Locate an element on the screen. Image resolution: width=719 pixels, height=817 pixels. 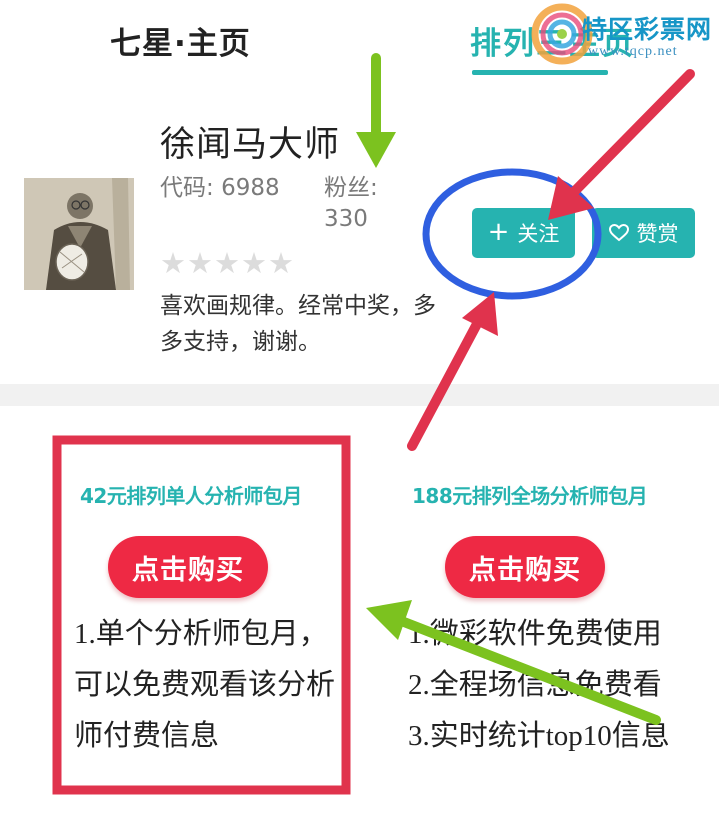
avatar-photo-icon is located at coordinates (79, 234).